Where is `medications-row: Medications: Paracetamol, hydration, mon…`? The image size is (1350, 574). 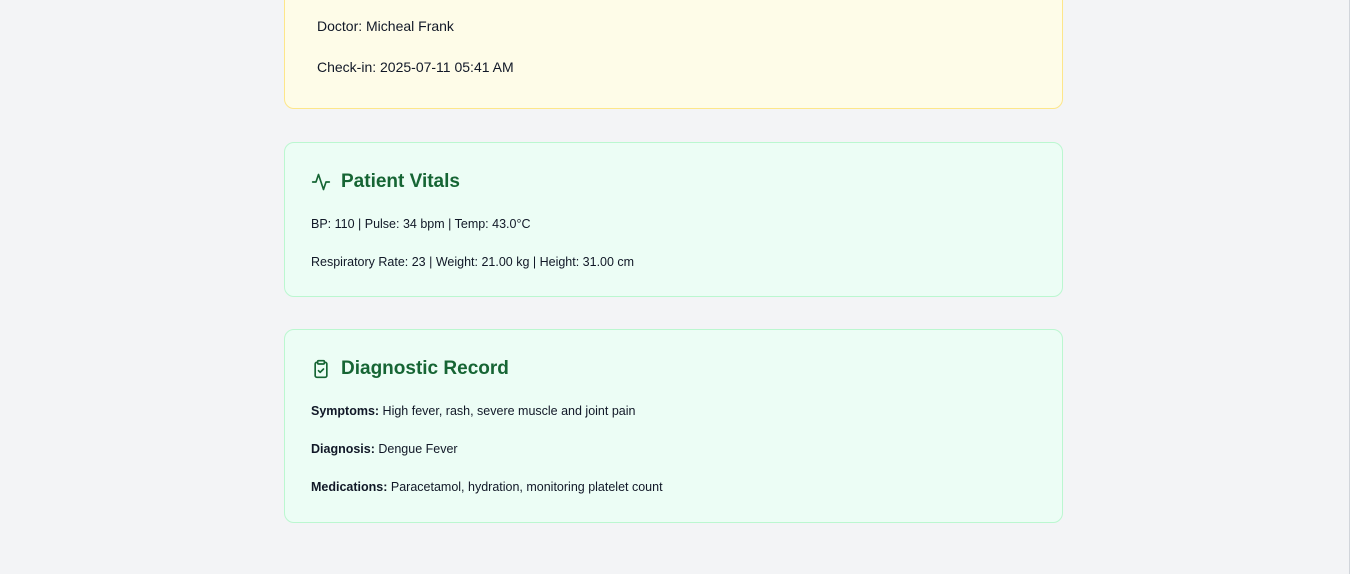
medications-row: Medications: Paracetamol, hydration, mon… is located at coordinates (487, 487).